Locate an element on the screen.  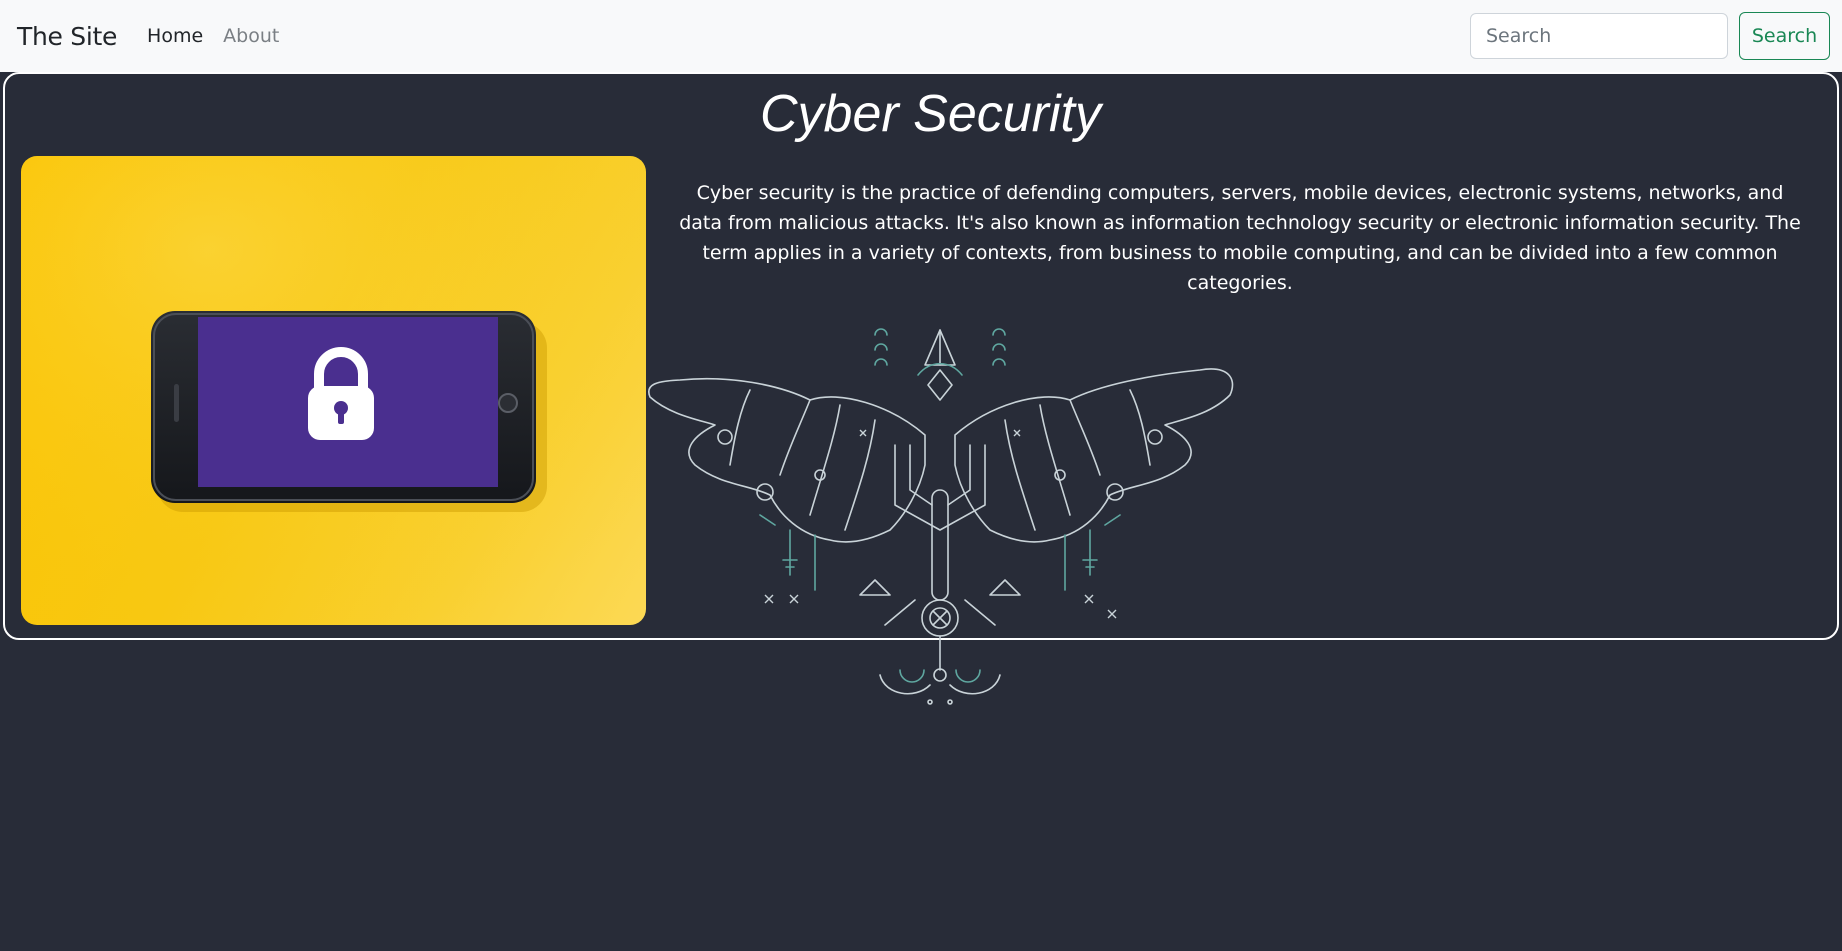
circuit-emblem is located at coordinates (940, 517).